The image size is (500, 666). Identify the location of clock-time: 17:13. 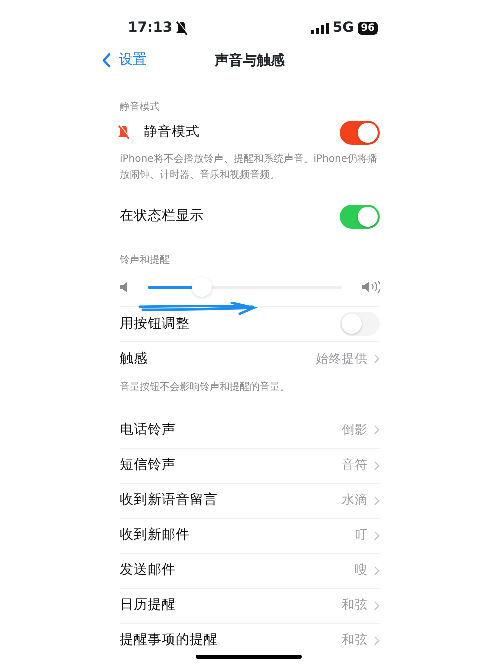
(150, 28).